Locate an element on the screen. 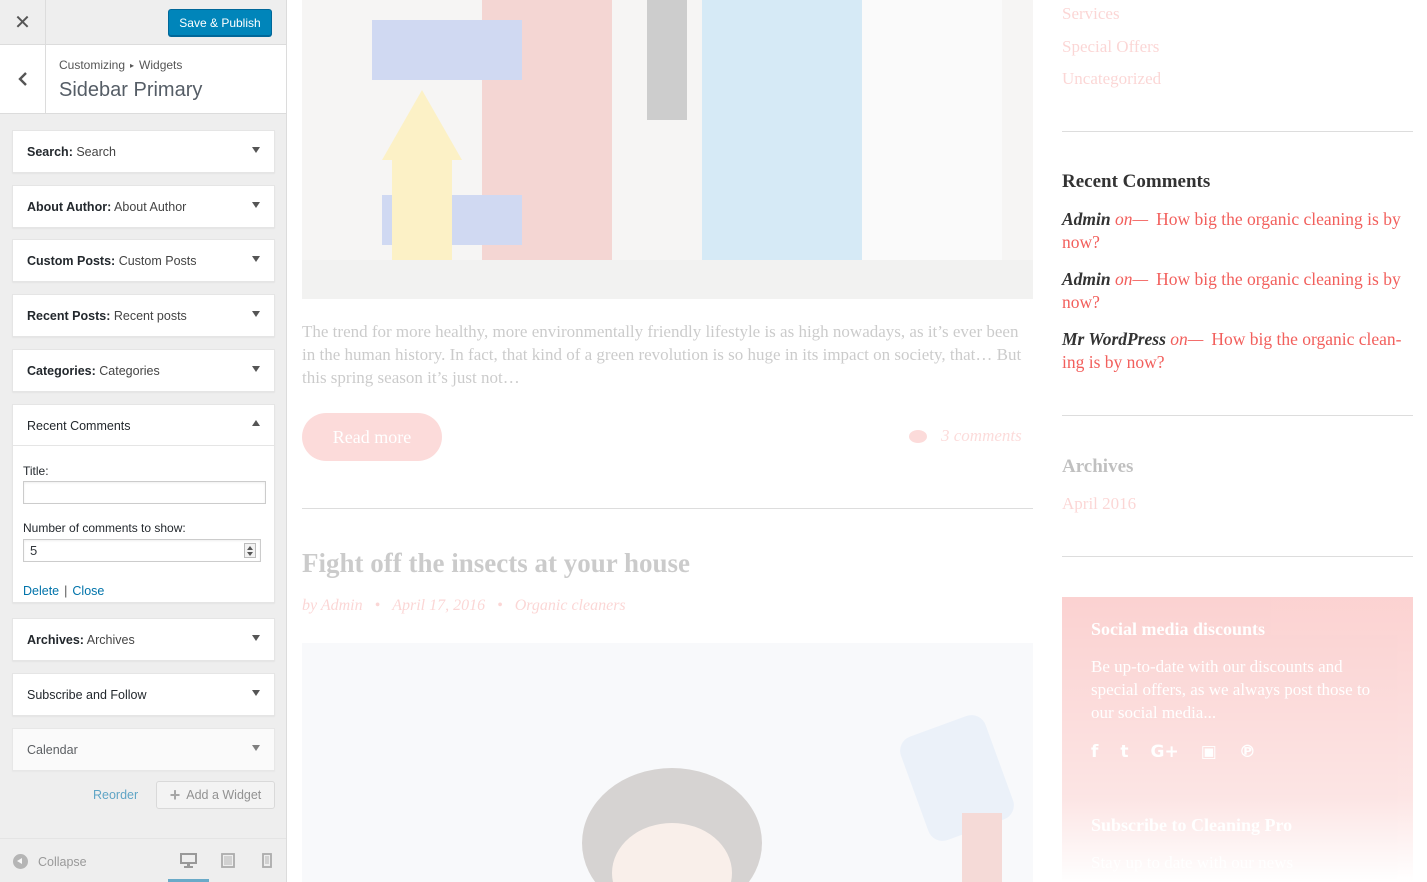  widget-title: Recent Posts: is located at coordinates (69, 316).